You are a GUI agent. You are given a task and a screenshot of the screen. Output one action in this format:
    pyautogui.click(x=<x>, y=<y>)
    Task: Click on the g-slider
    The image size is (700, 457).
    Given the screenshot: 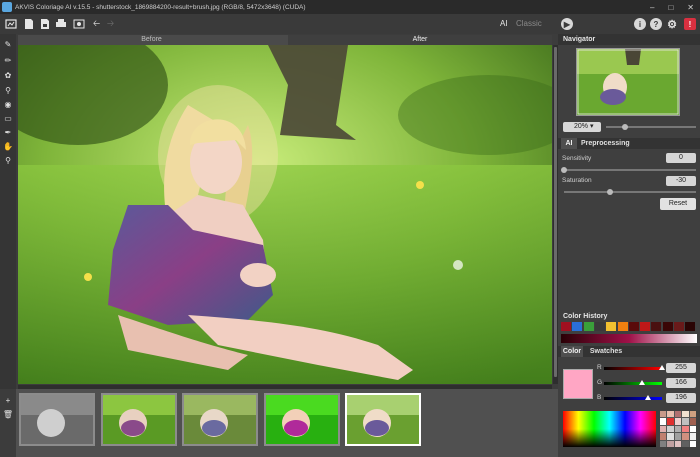 What is the action you would take?
    pyautogui.click(x=633, y=383)
    